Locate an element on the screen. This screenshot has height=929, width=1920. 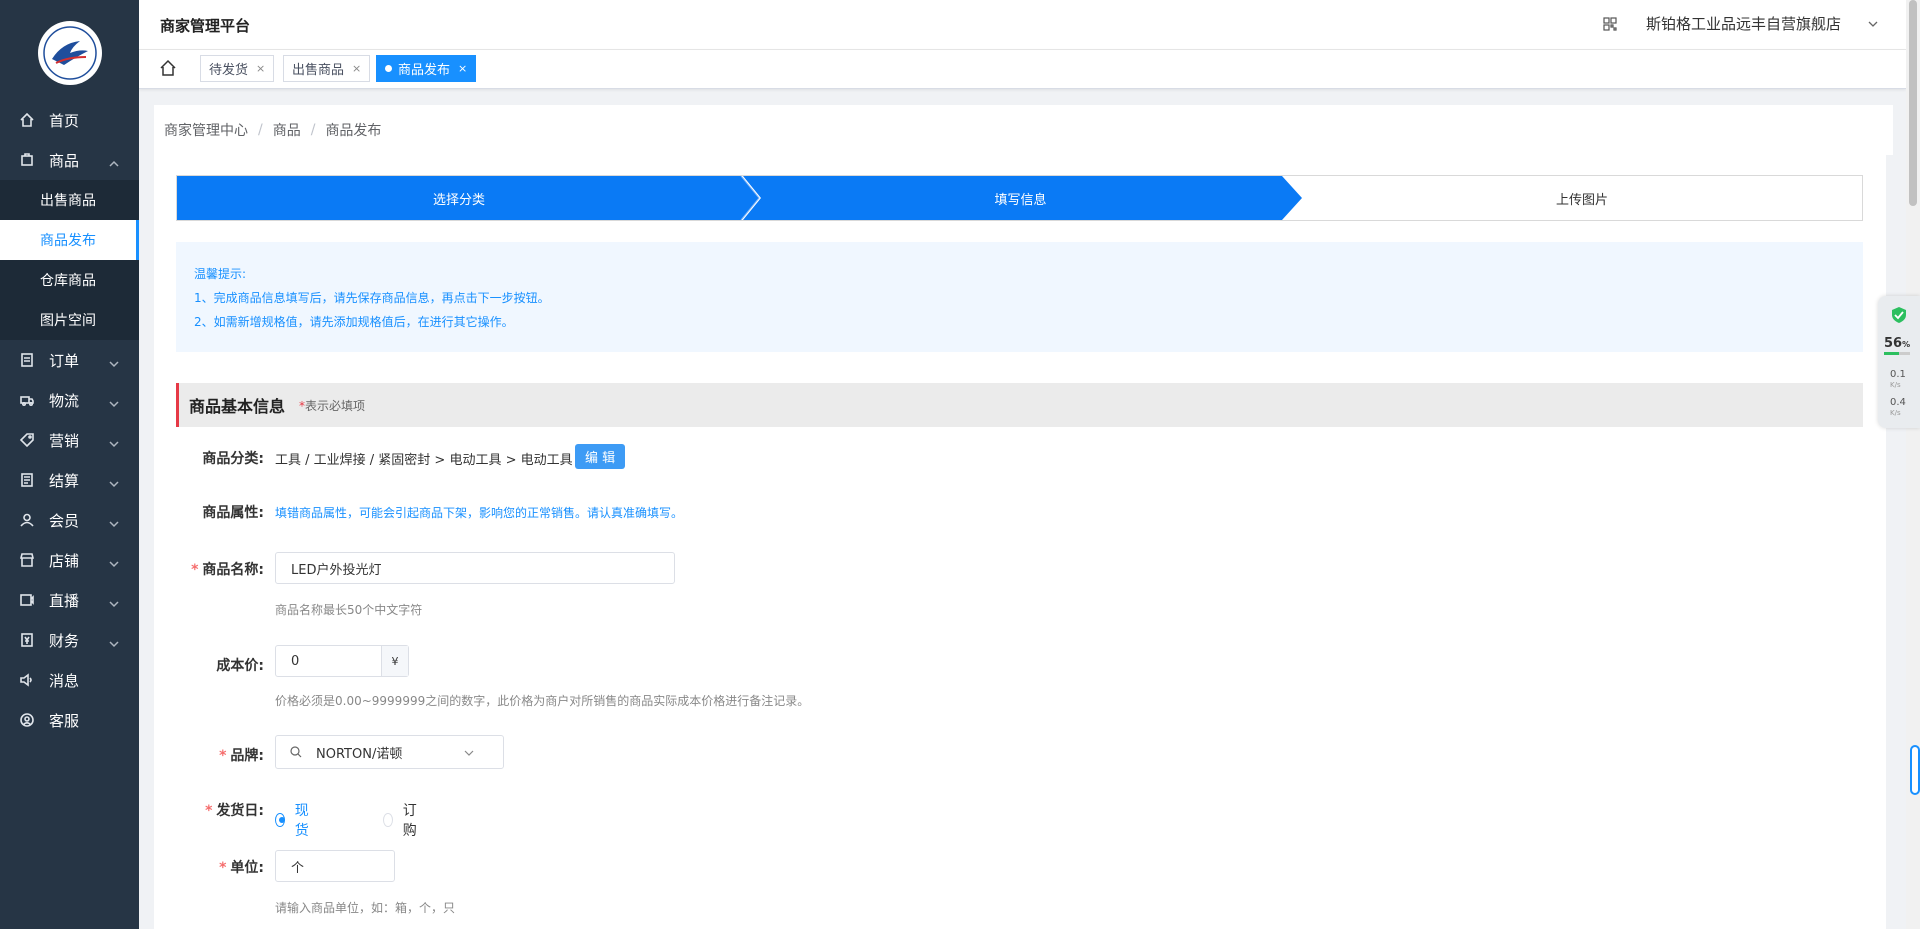
home-icon is located at coordinates (27, 120).